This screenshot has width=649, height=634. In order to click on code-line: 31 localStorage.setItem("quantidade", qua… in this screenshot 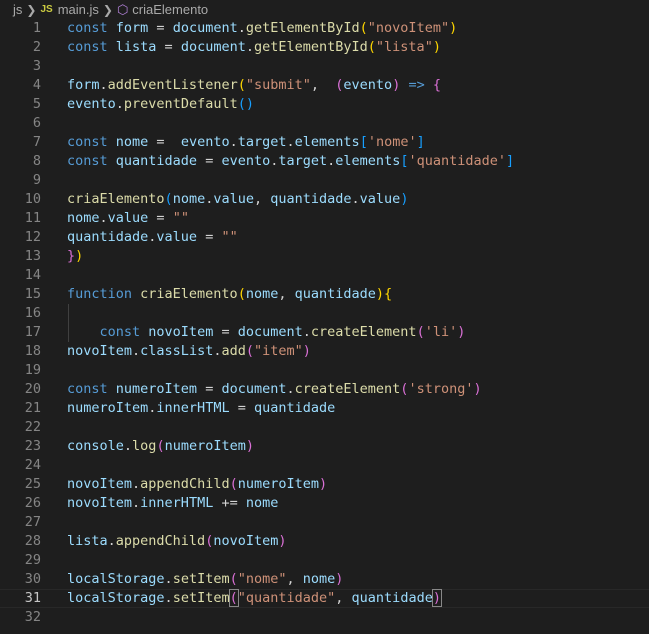, I will do `click(324, 598)`.